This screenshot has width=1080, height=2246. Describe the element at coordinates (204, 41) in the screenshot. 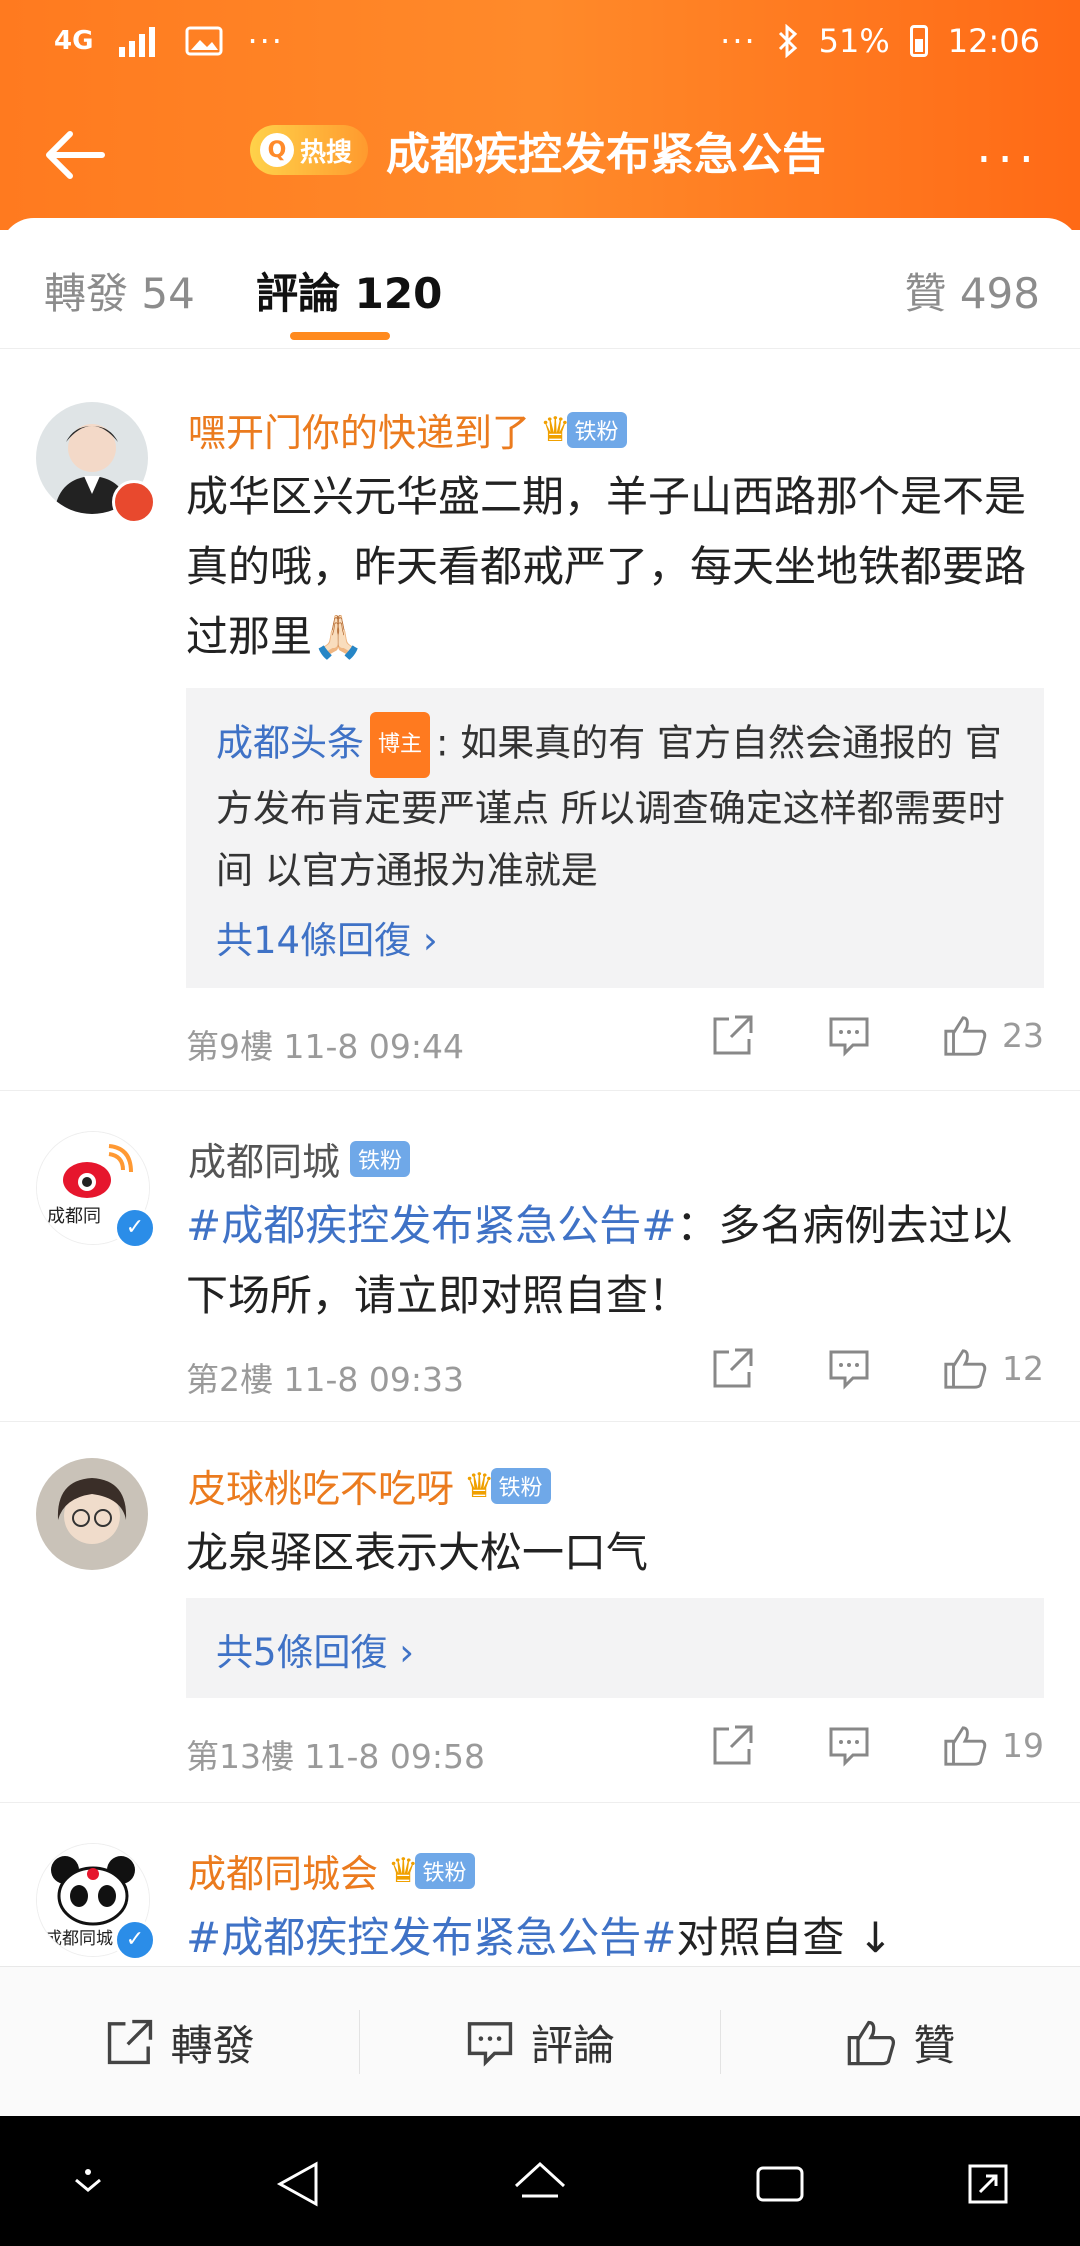

I see `gallery-icon` at that location.